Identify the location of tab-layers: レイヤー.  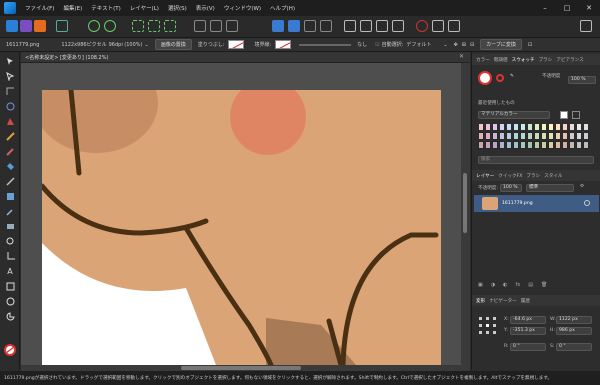
(485, 176).